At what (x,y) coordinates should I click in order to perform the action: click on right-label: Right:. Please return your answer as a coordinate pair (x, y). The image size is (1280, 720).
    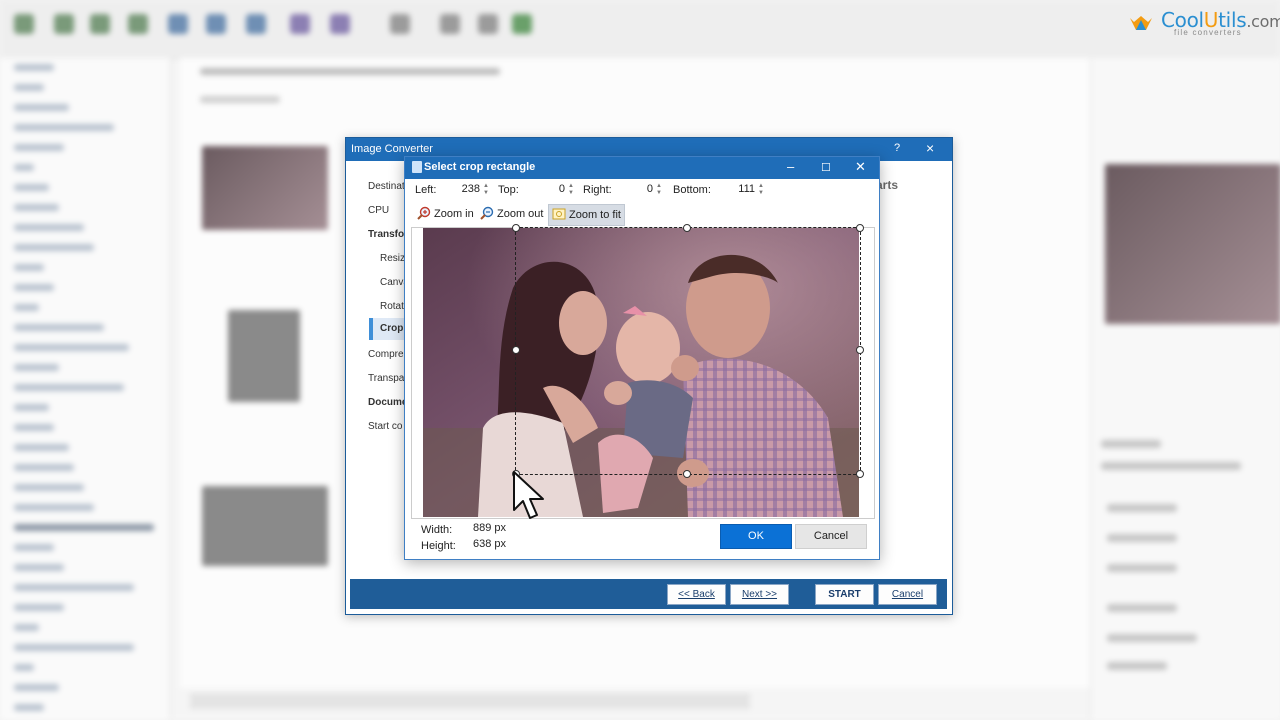
    Looking at the image, I should click on (597, 190).